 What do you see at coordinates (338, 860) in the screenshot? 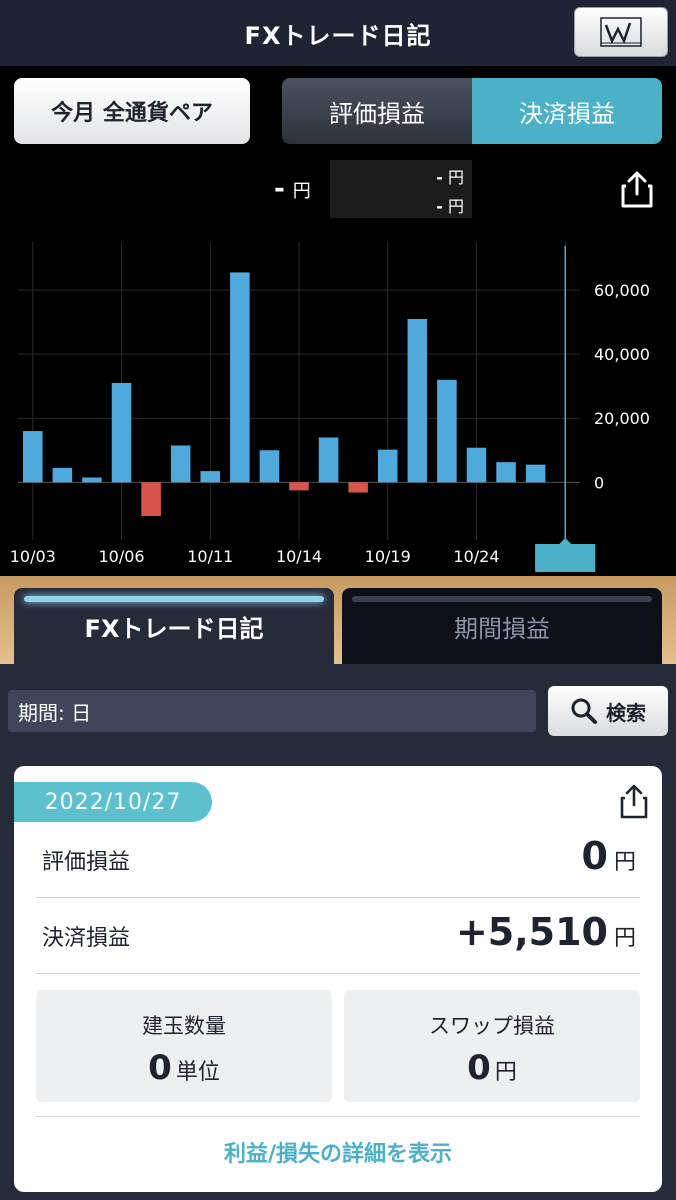
I see `unrealized-row: 評価損益 0円` at bounding box center [338, 860].